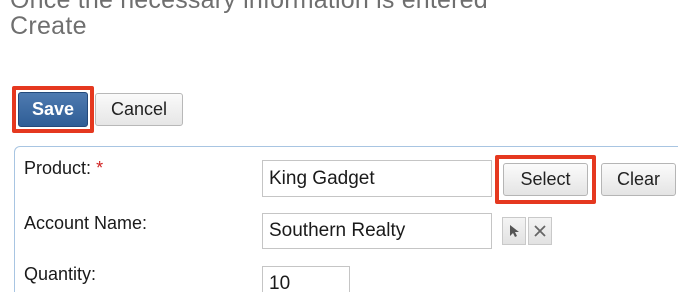 The image size is (678, 292). What do you see at coordinates (306, 279) in the screenshot?
I see `quantity-field: 10` at bounding box center [306, 279].